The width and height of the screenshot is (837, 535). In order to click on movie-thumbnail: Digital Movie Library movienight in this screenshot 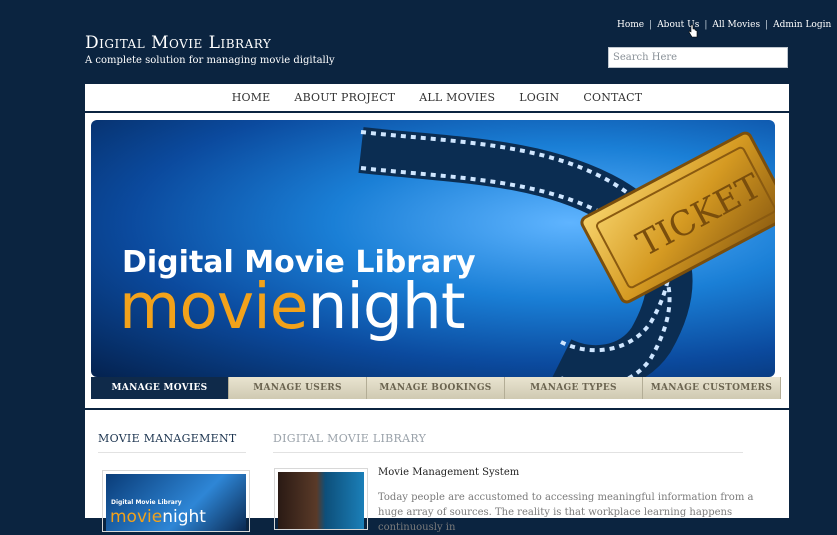, I will do `click(176, 501)`.